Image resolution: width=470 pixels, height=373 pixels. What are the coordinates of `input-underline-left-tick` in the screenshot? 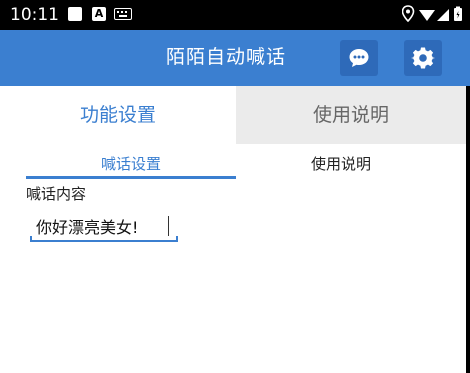 It's located at (31, 239).